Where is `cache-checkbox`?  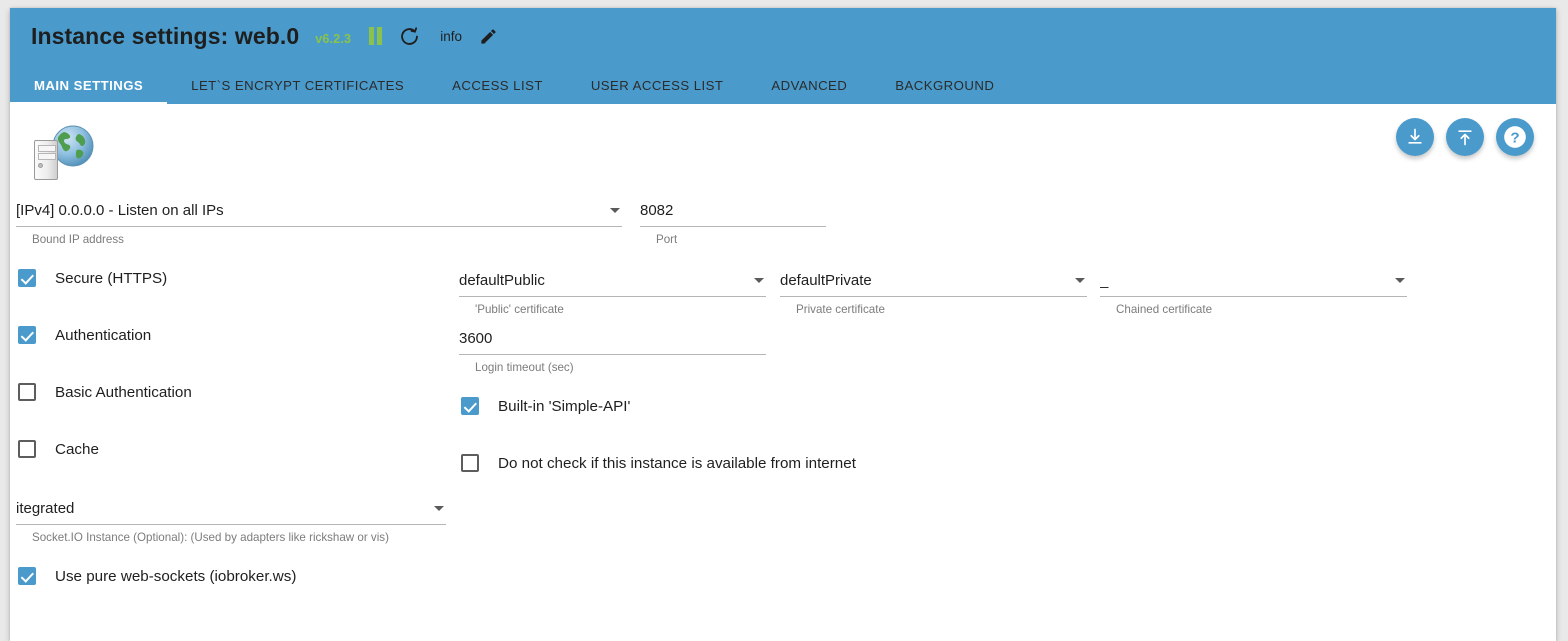
cache-checkbox is located at coordinates (27, 449).